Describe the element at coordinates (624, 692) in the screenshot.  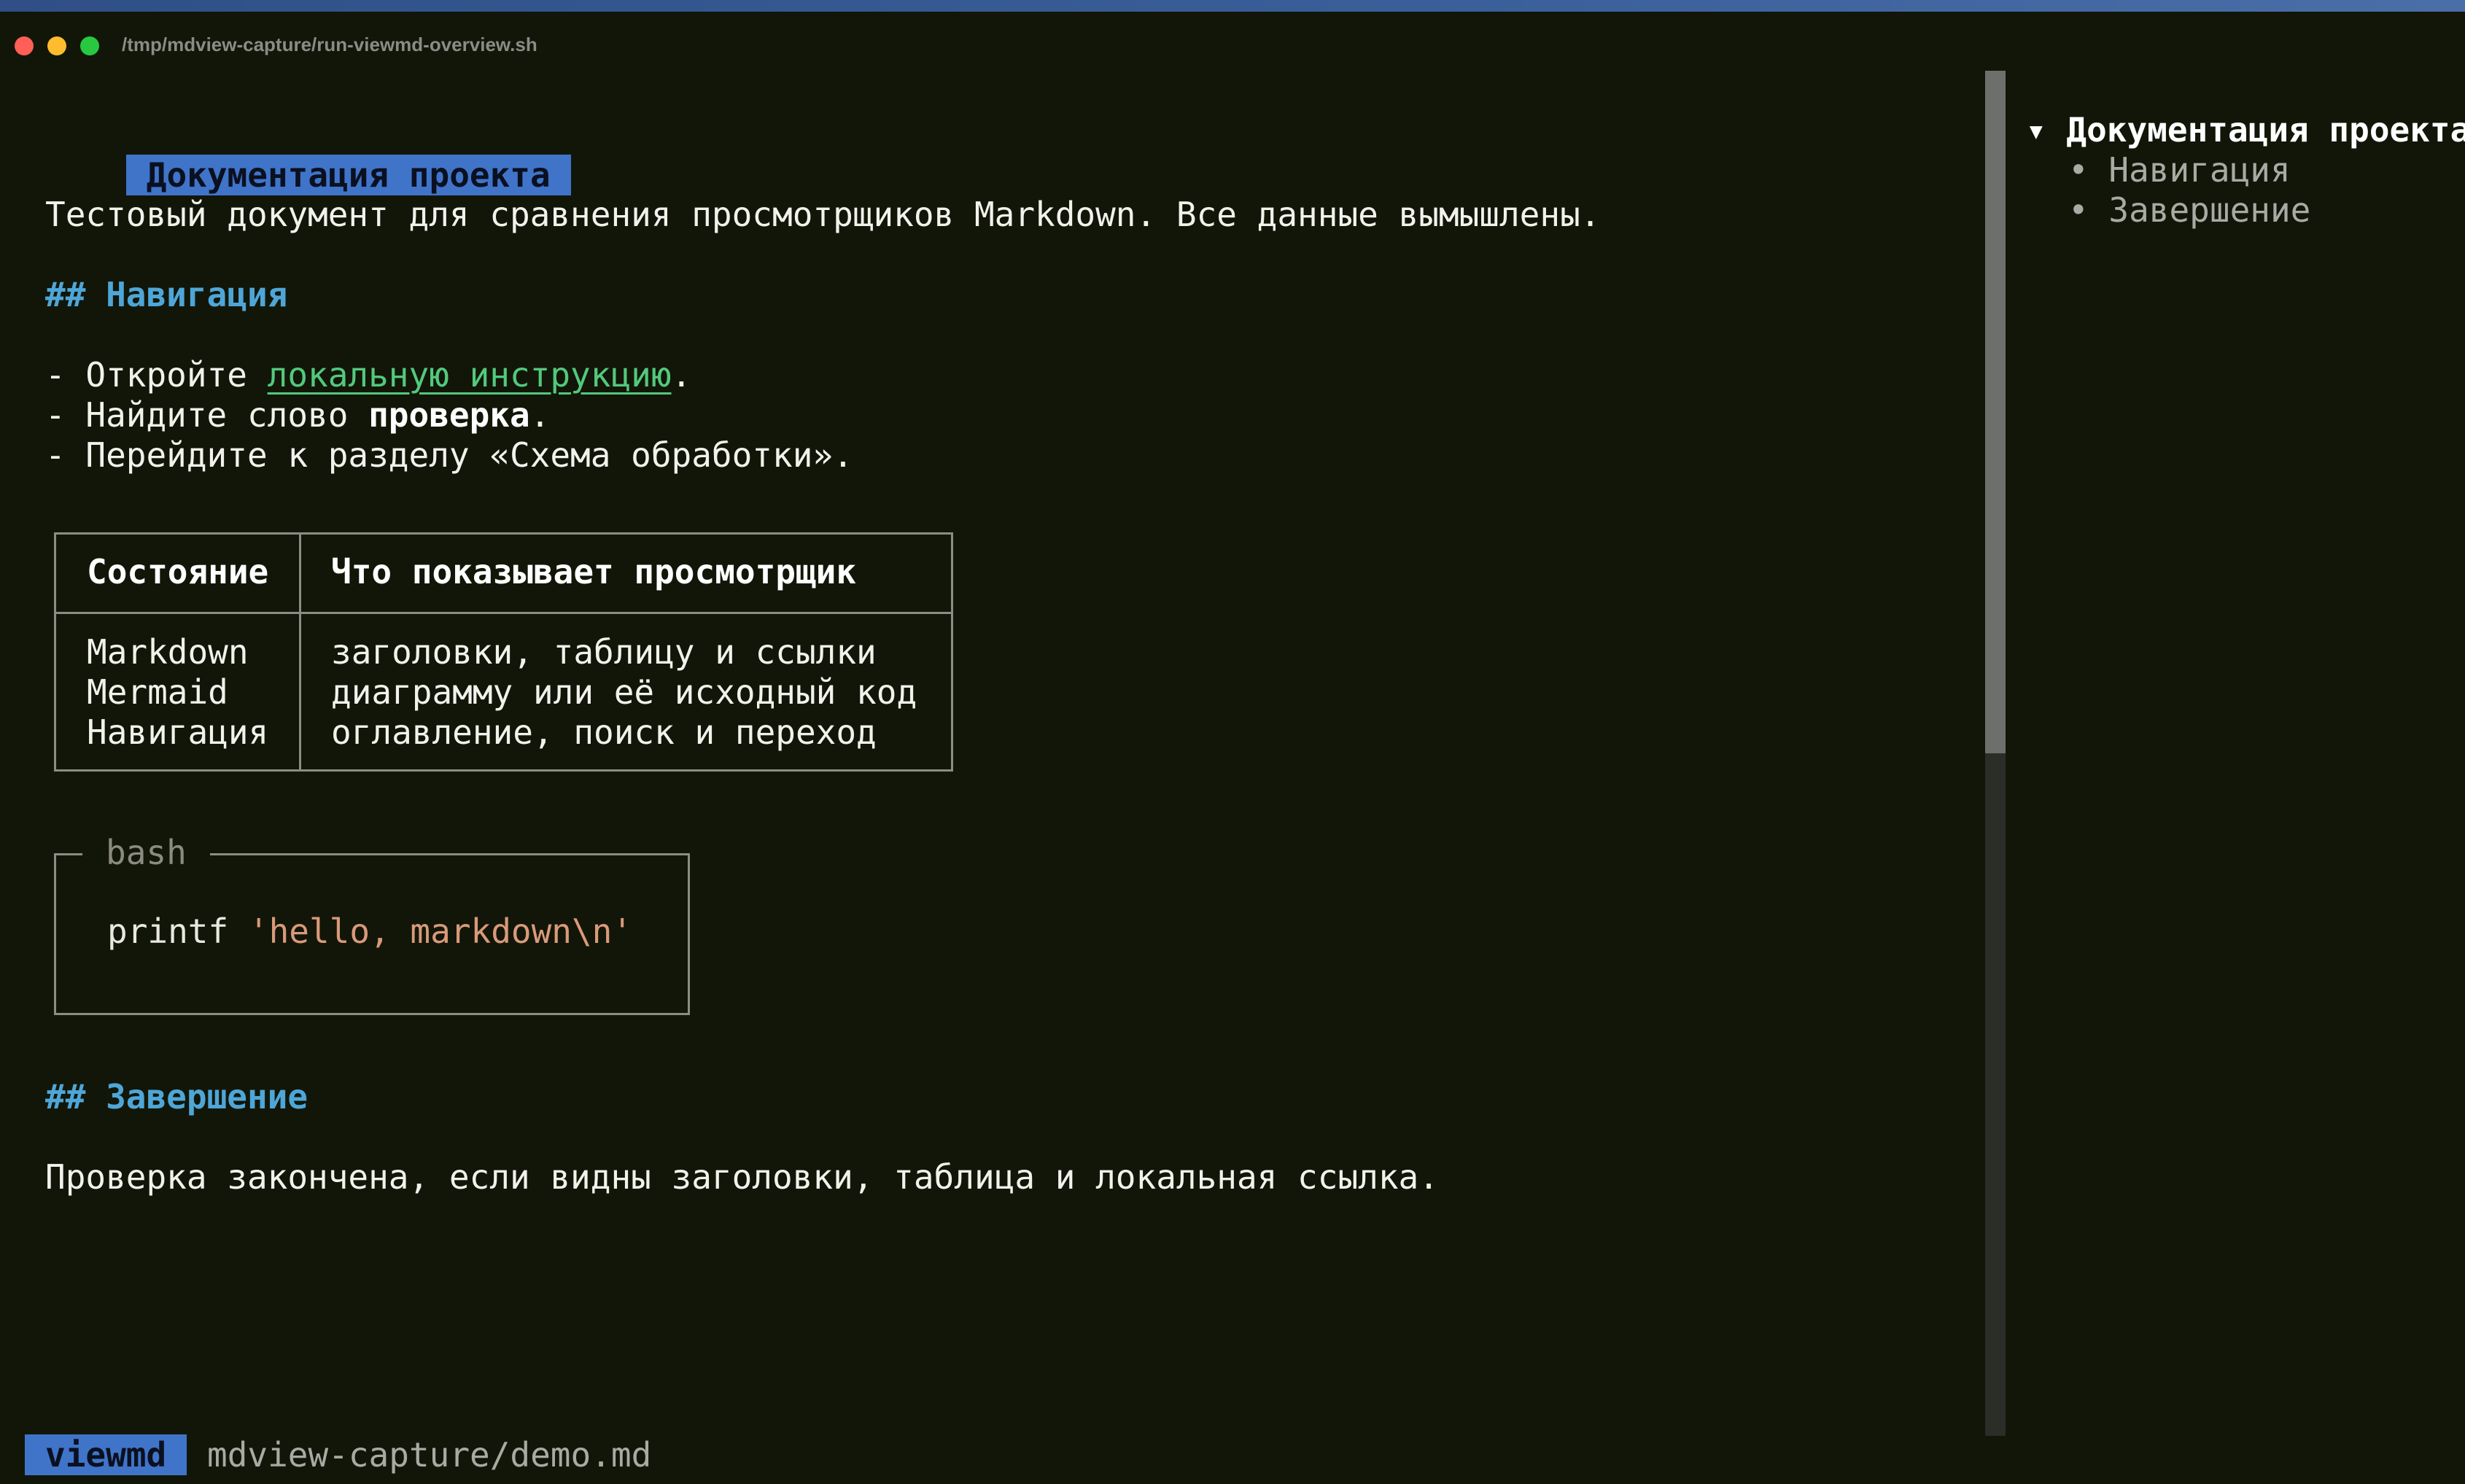
I see `table-cell: диаграмму или её исходный код` at that location.